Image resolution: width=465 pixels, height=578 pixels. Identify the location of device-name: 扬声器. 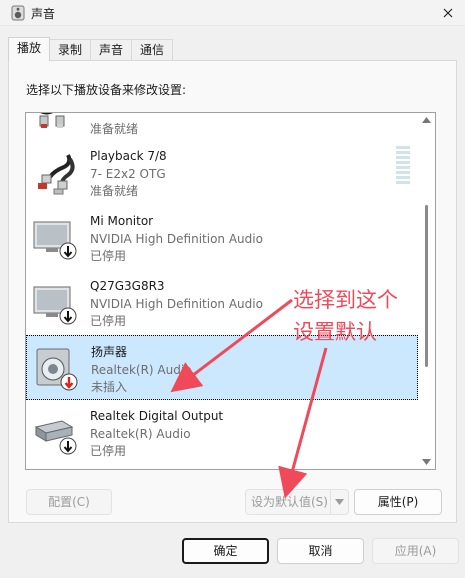
(109, 352).